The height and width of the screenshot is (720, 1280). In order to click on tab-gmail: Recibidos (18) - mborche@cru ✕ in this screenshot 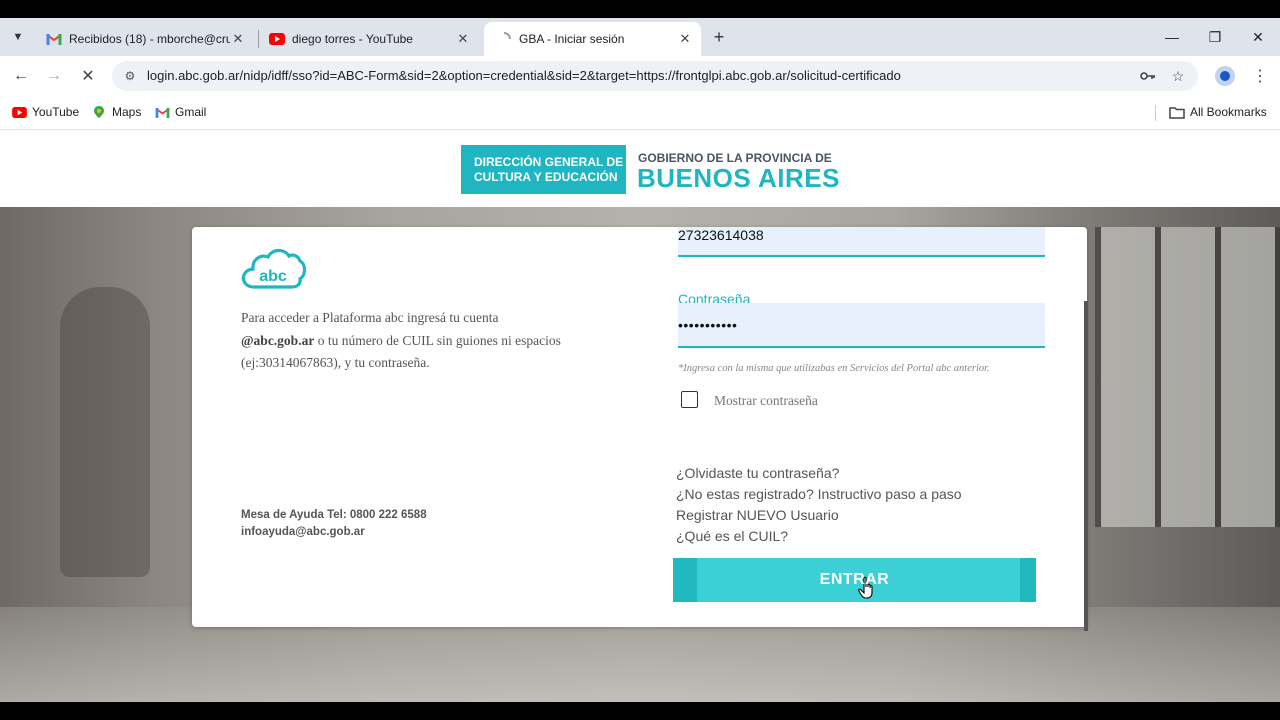, I will do `click(144, 39)`.